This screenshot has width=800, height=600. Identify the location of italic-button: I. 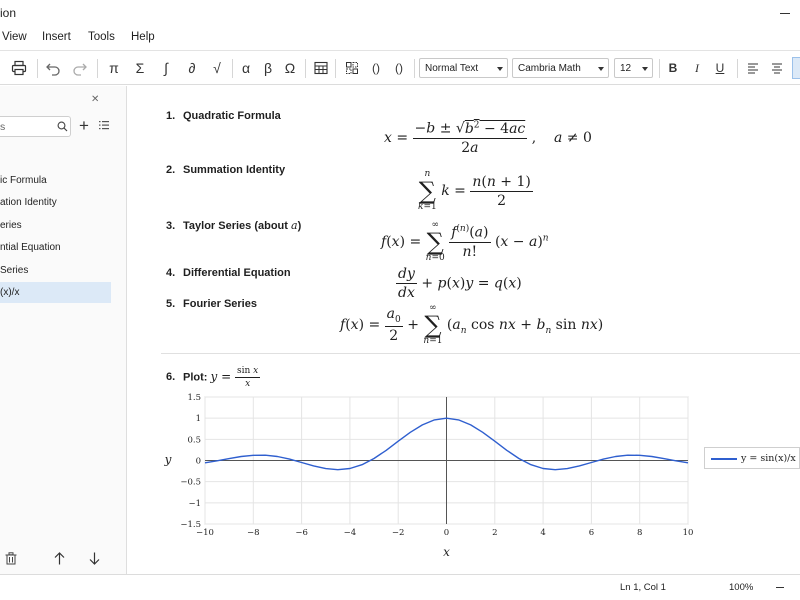
(697, 68).